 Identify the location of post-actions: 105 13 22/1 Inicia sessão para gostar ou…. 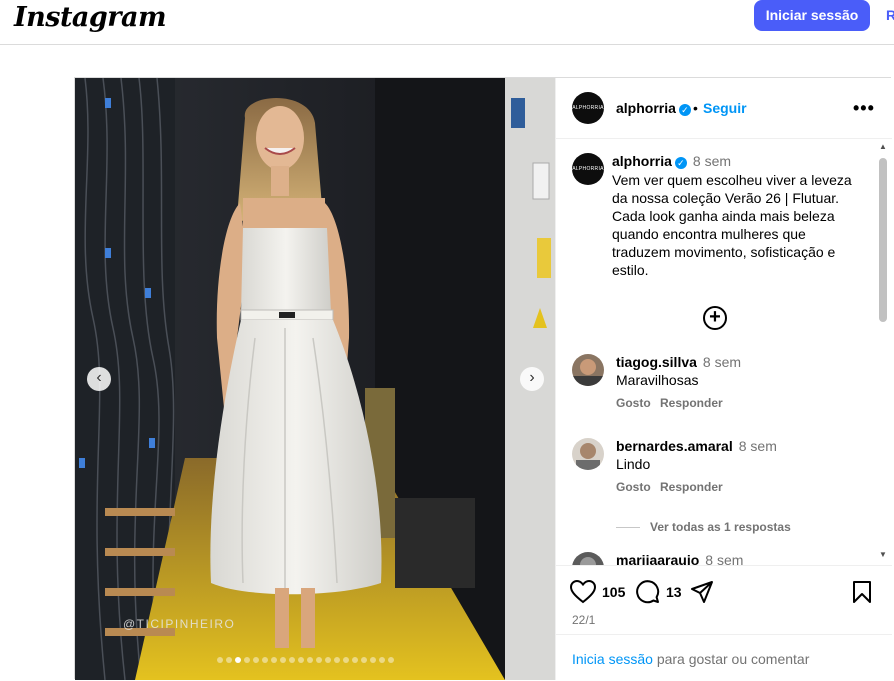
(724, 622).